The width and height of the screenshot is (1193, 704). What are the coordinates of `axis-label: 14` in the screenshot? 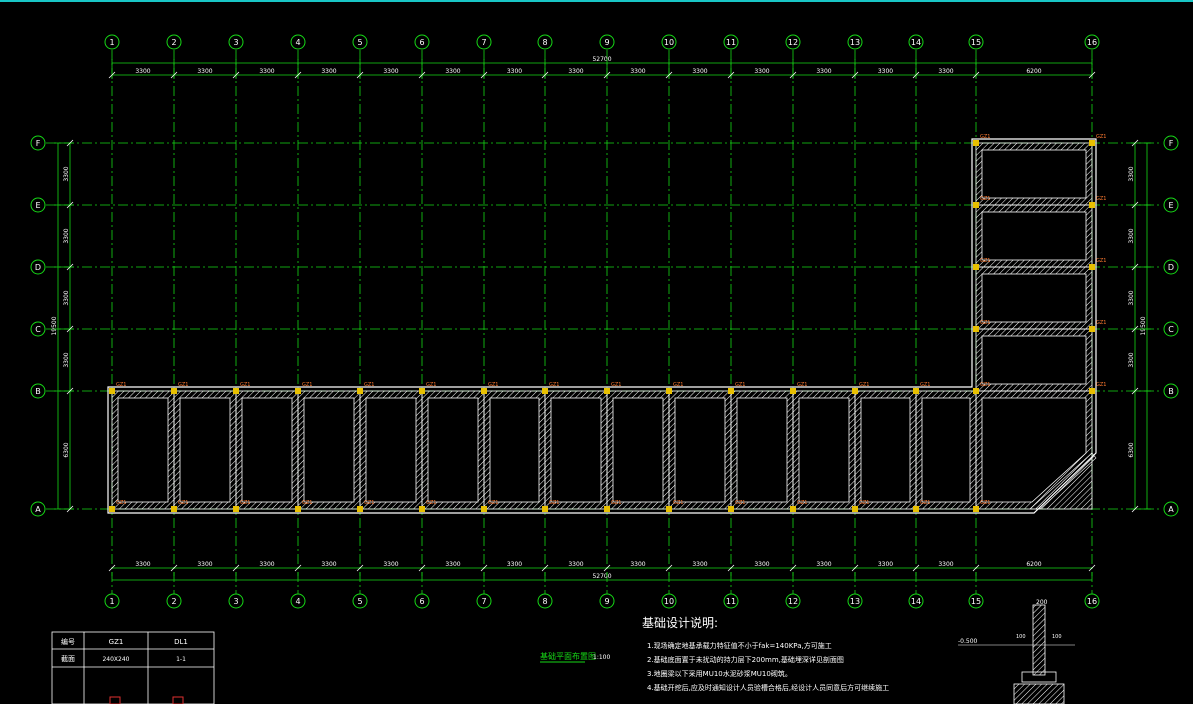 It's located at (916, 42).